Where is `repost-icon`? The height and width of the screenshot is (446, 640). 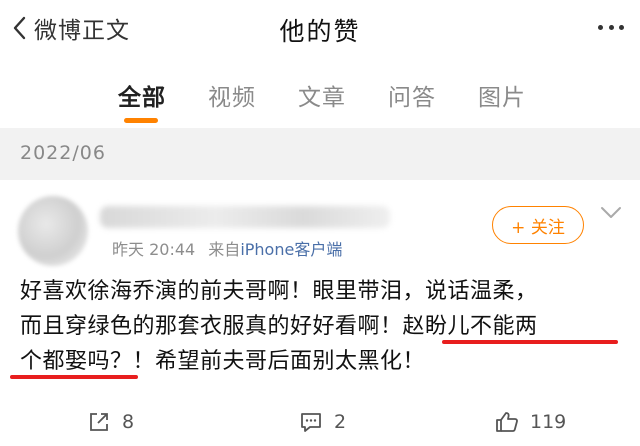 repost-icon is located at coordinates (99, 422).